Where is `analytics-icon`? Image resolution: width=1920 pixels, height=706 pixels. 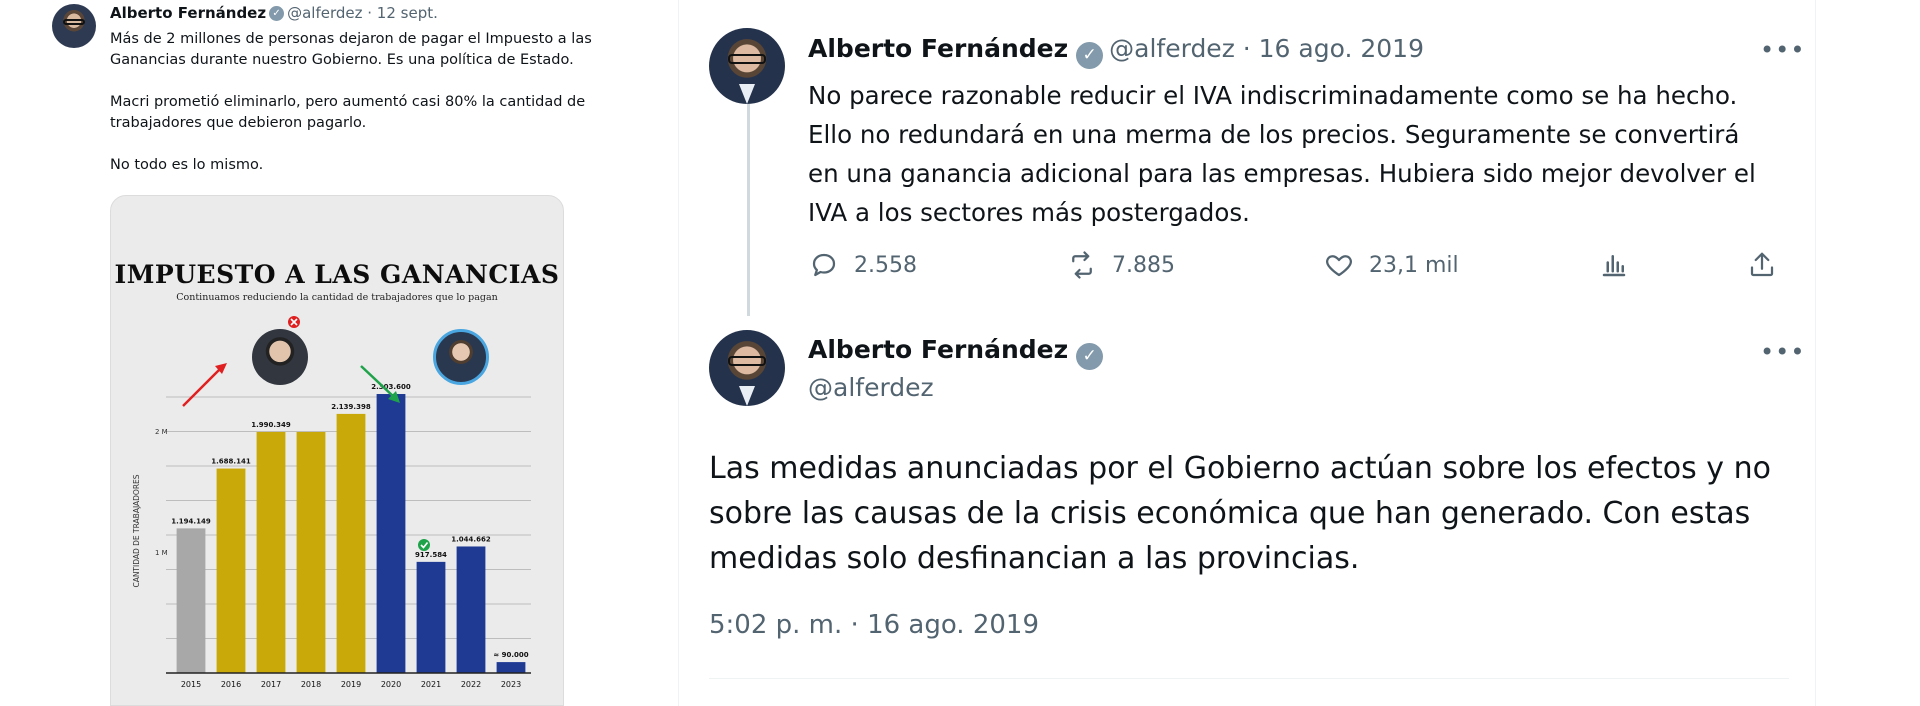 analytics-icon is located at coordinates (1614, 266).